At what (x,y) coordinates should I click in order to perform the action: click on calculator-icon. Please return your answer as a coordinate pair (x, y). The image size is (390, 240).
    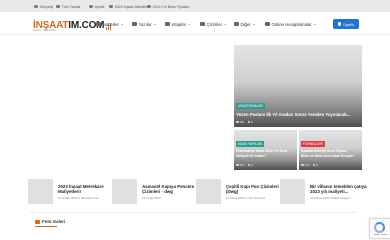
    Looking at the image, I should click on (267, 24).